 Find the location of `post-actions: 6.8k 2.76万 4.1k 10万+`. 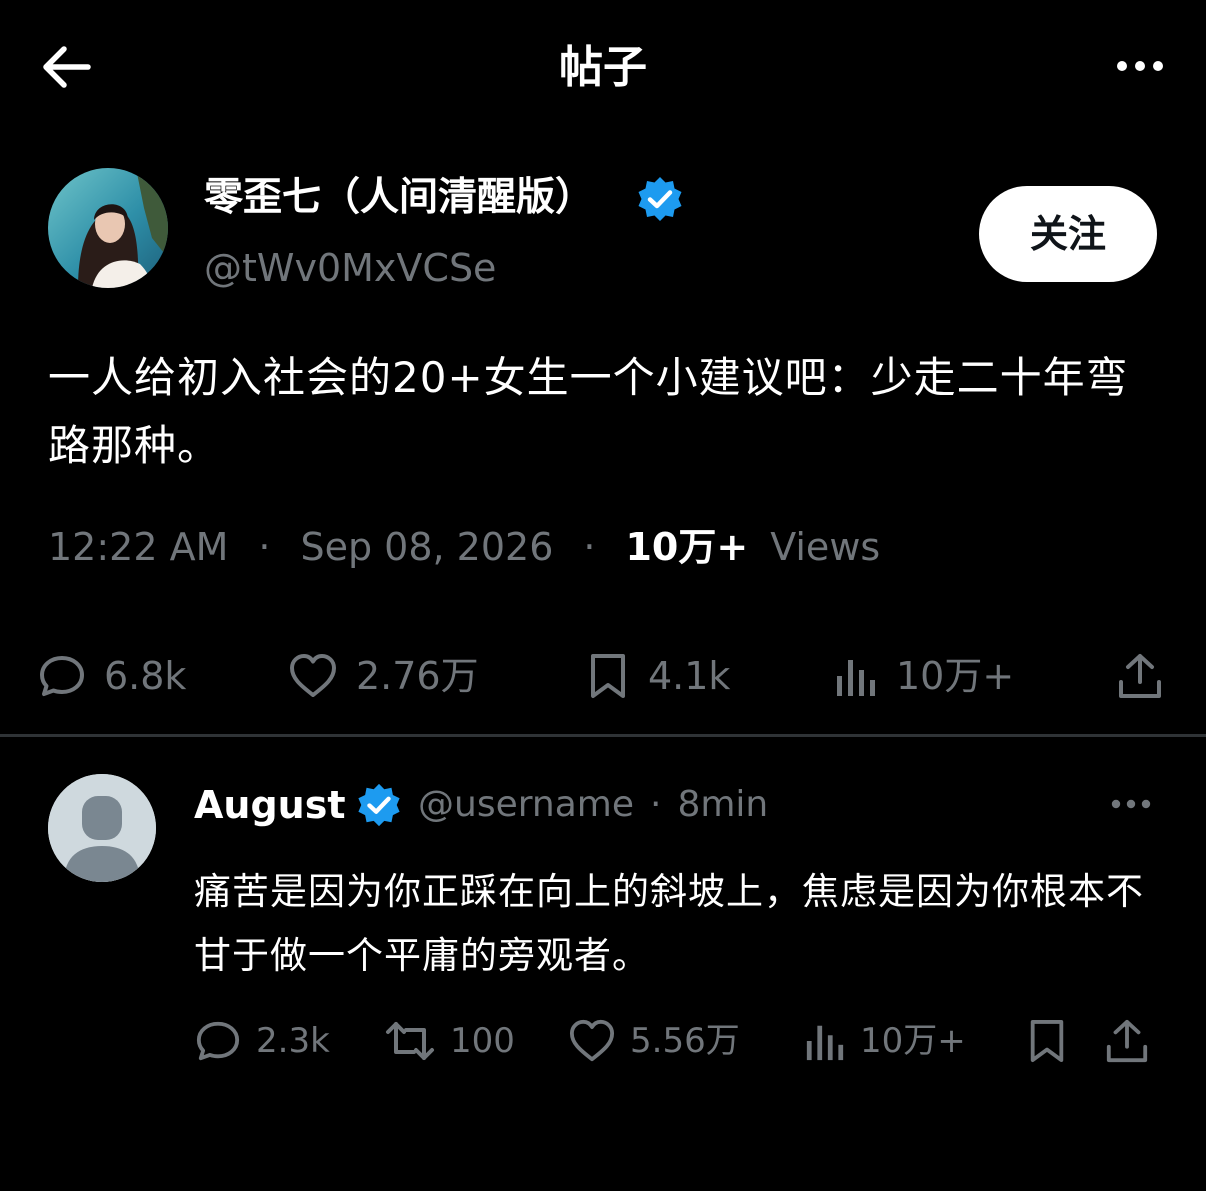

post-actions: 6.8k 2.76万 4.1k 10万+ is located at coordinates (603, 676).